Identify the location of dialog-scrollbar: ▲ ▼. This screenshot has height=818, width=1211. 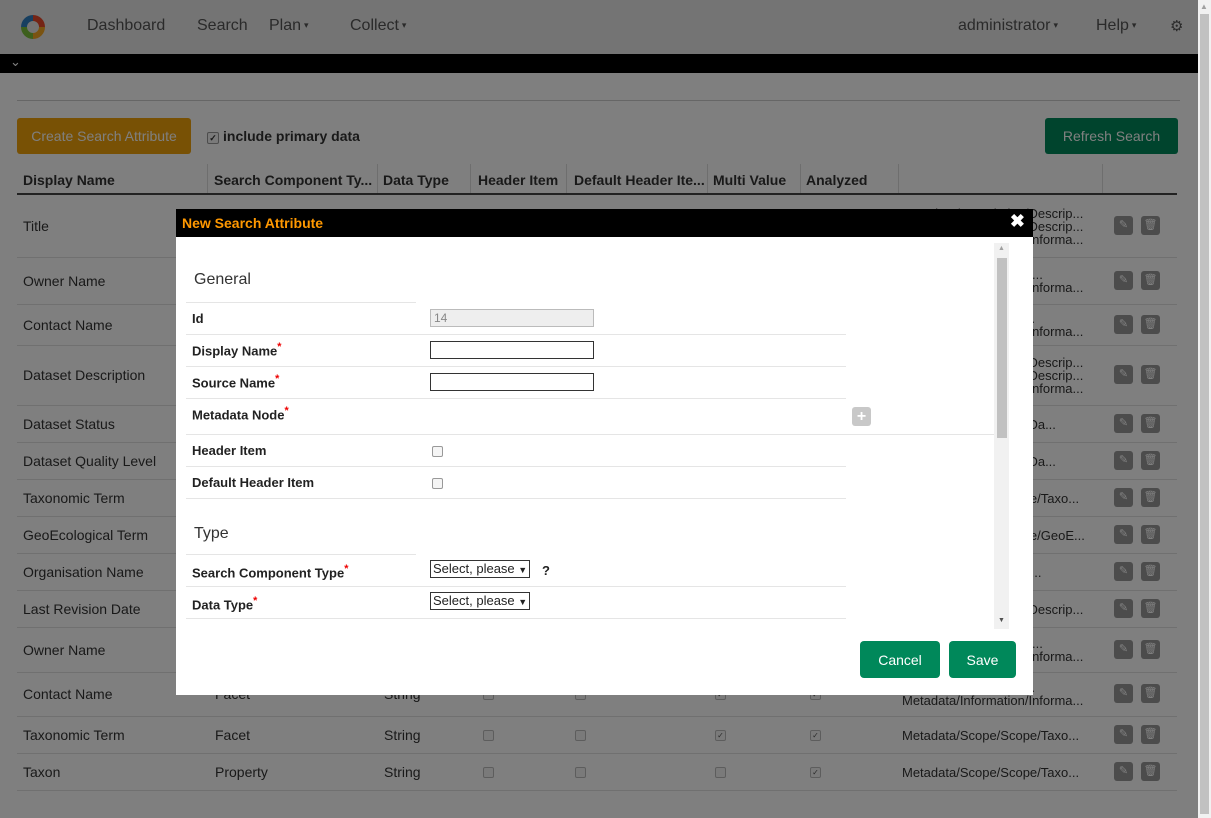
(1001, 436).